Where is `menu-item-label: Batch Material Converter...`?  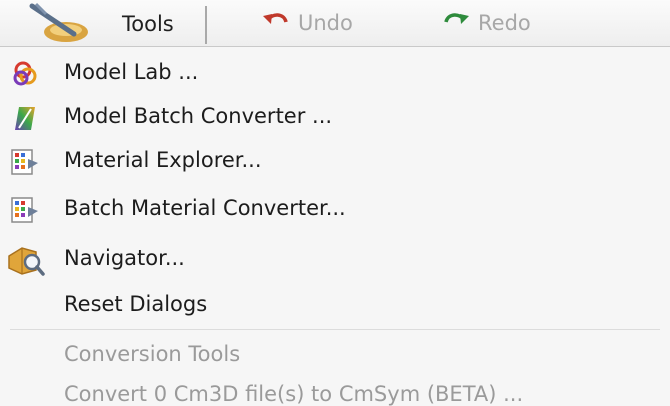 menu-item-label: Batch Material Converter... is located at coordinates (205, 208).